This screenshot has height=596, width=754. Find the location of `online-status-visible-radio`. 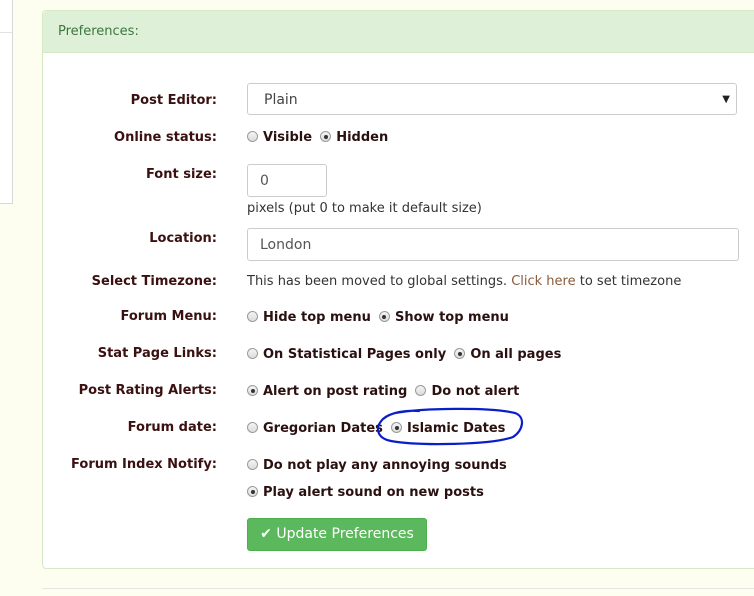

online-status-visible-radio is located at coordinates (252, 136).